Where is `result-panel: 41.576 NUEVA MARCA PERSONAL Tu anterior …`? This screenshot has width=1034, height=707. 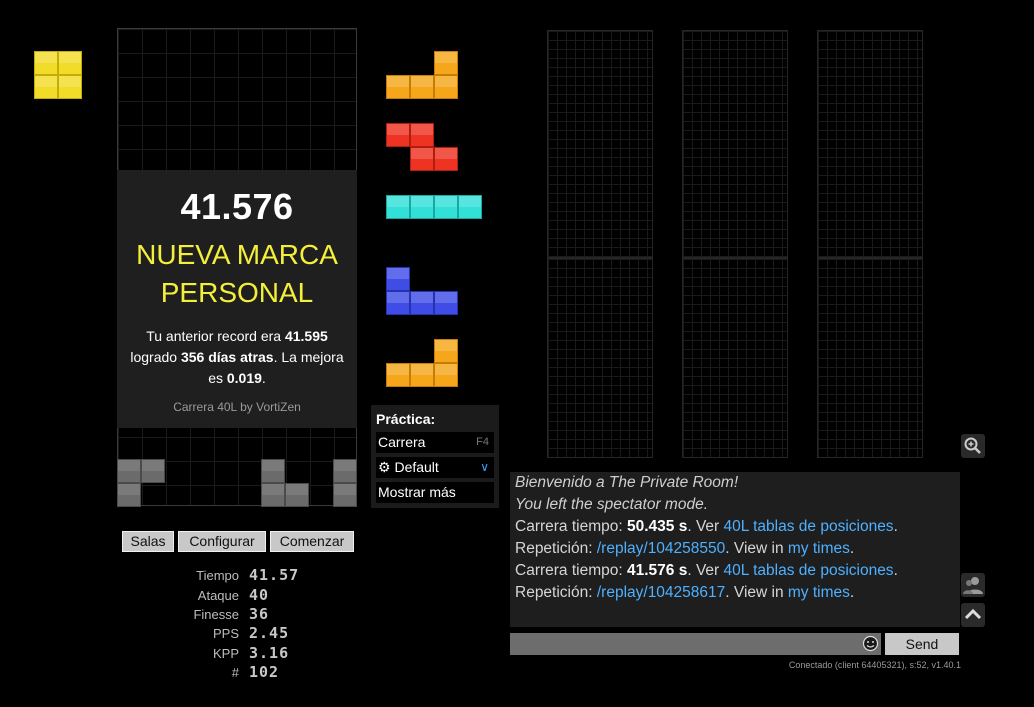
result-panel: 41.576 NUEVA MARCA PERSONAL Tu anterior … is located at coordinates (237, 299).